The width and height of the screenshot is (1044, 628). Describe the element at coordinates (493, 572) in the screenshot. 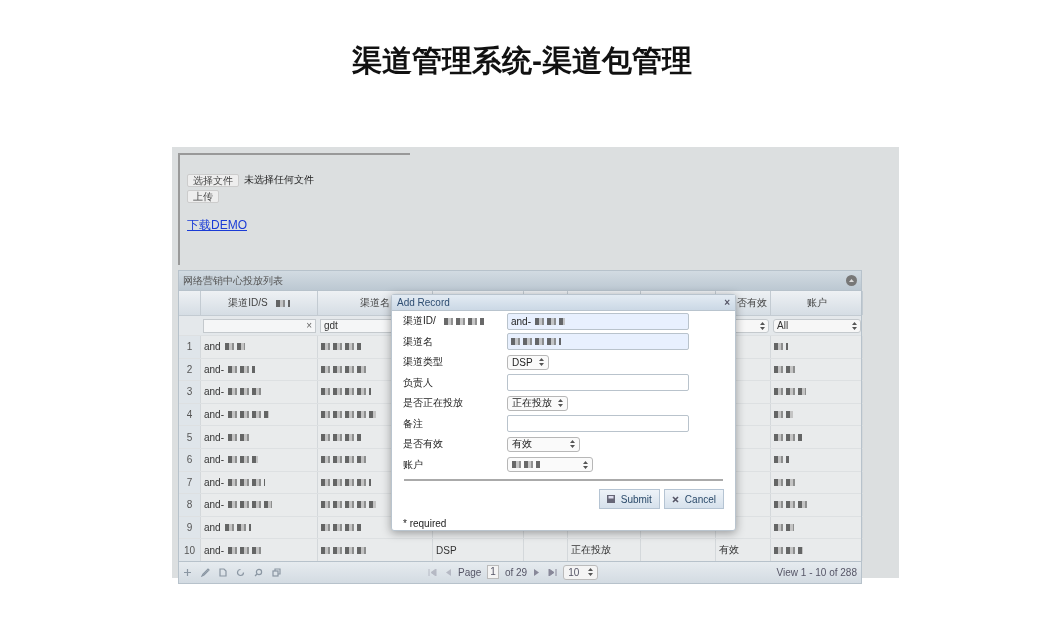

I see `page-field: 1` at that location.